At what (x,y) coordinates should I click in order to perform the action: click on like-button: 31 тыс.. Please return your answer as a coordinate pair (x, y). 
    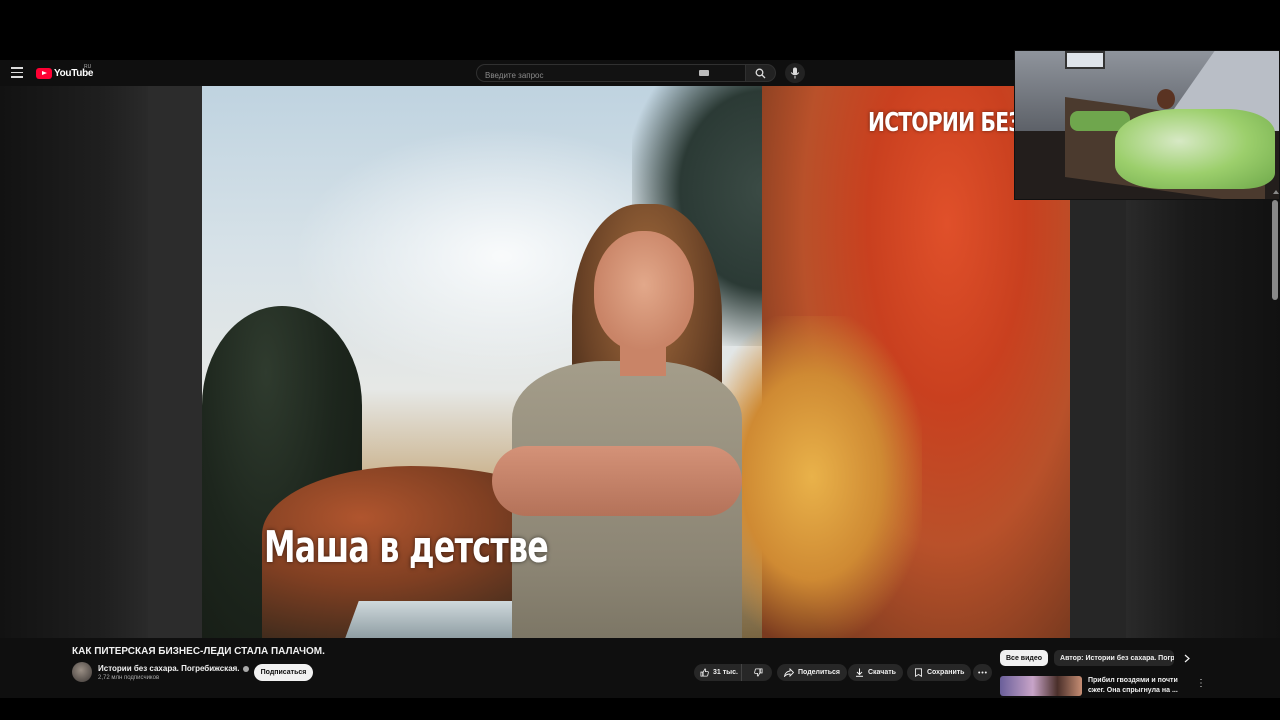
    Looking at the image, I should click on (718, 672).